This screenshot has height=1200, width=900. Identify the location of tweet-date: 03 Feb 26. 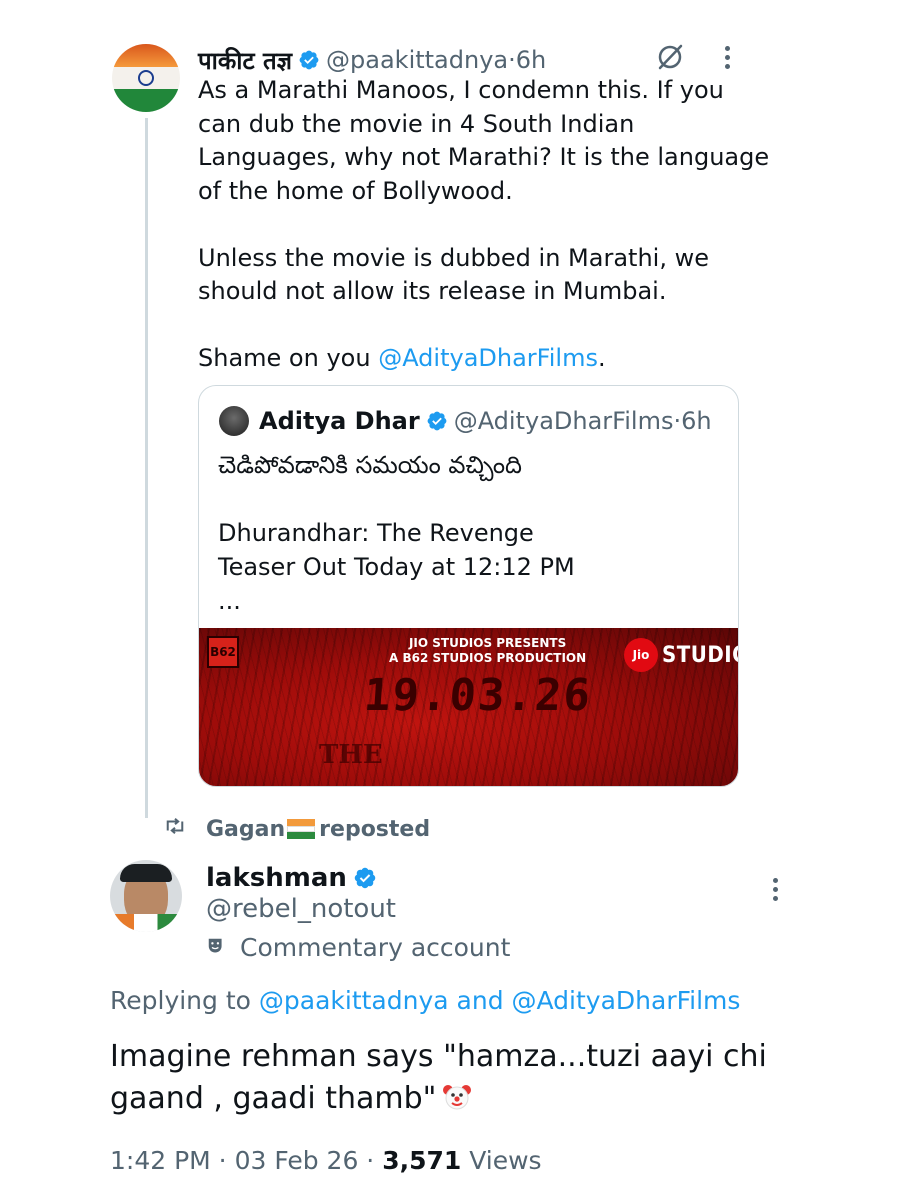
(297, 1160).